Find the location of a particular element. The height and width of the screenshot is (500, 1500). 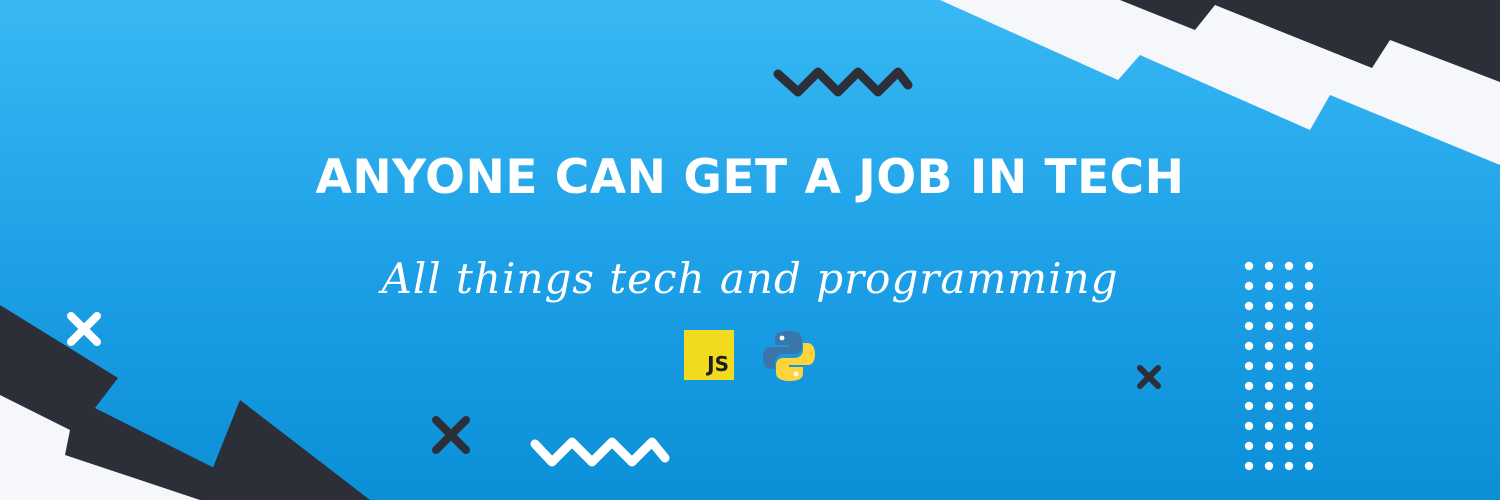

zigzag-bottom-icon is located at coordinates (600, 452).